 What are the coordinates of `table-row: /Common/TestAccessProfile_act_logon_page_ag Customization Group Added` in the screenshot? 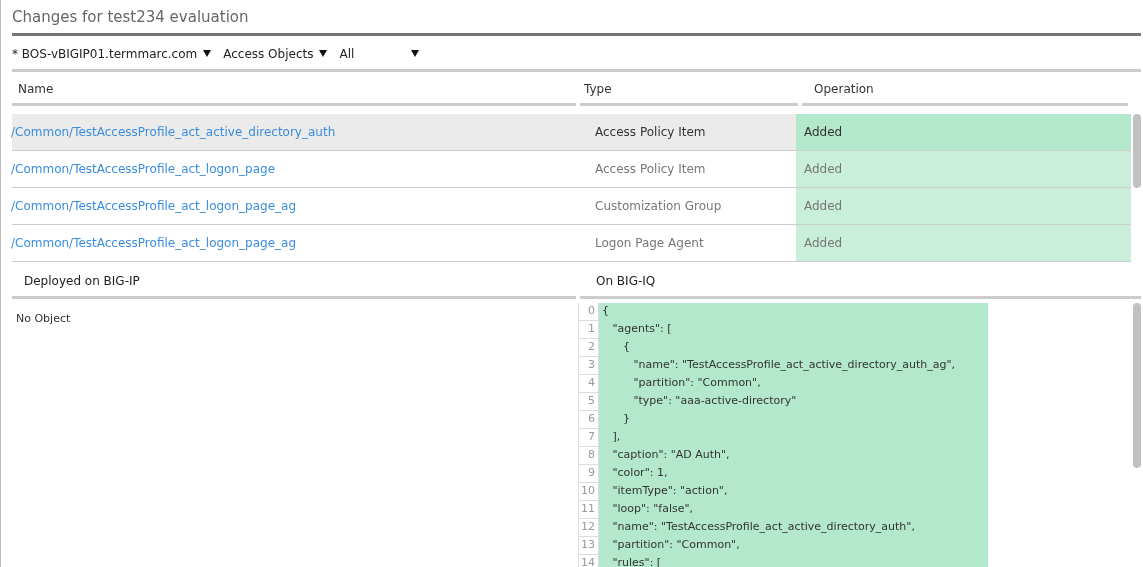 It's located at (571, 206).